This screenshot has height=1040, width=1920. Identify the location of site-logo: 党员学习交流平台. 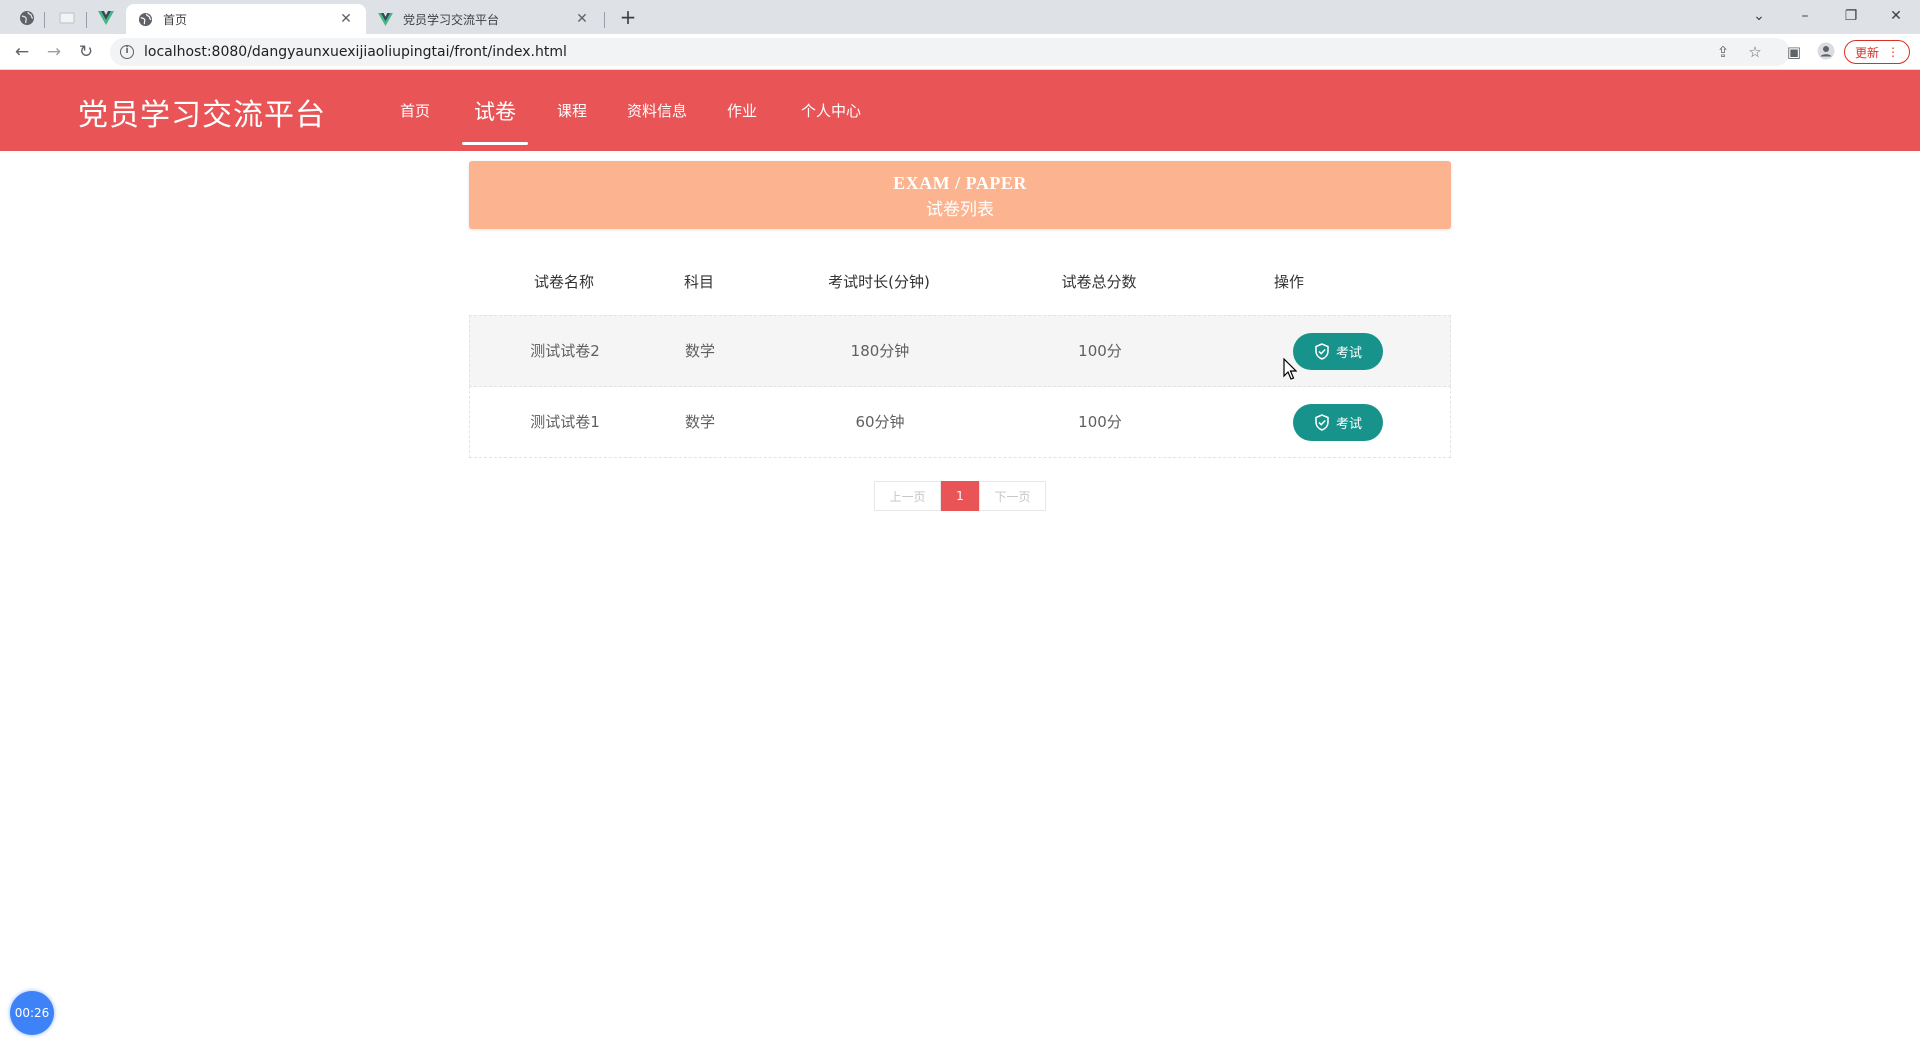
(202, 115).